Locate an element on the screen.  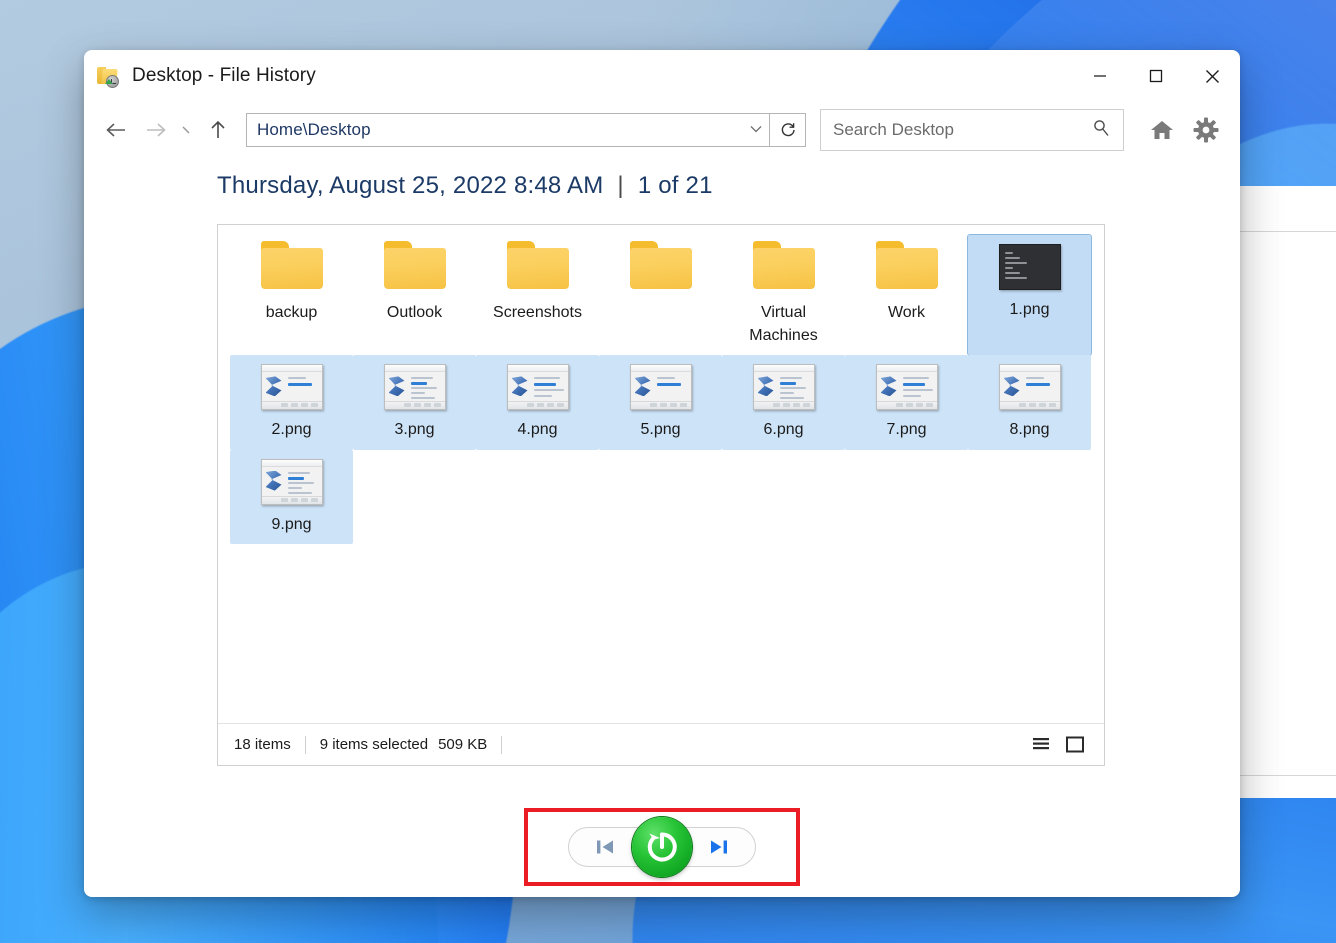
folder-item: Virtual Machines is located at coordinates (783, 295).